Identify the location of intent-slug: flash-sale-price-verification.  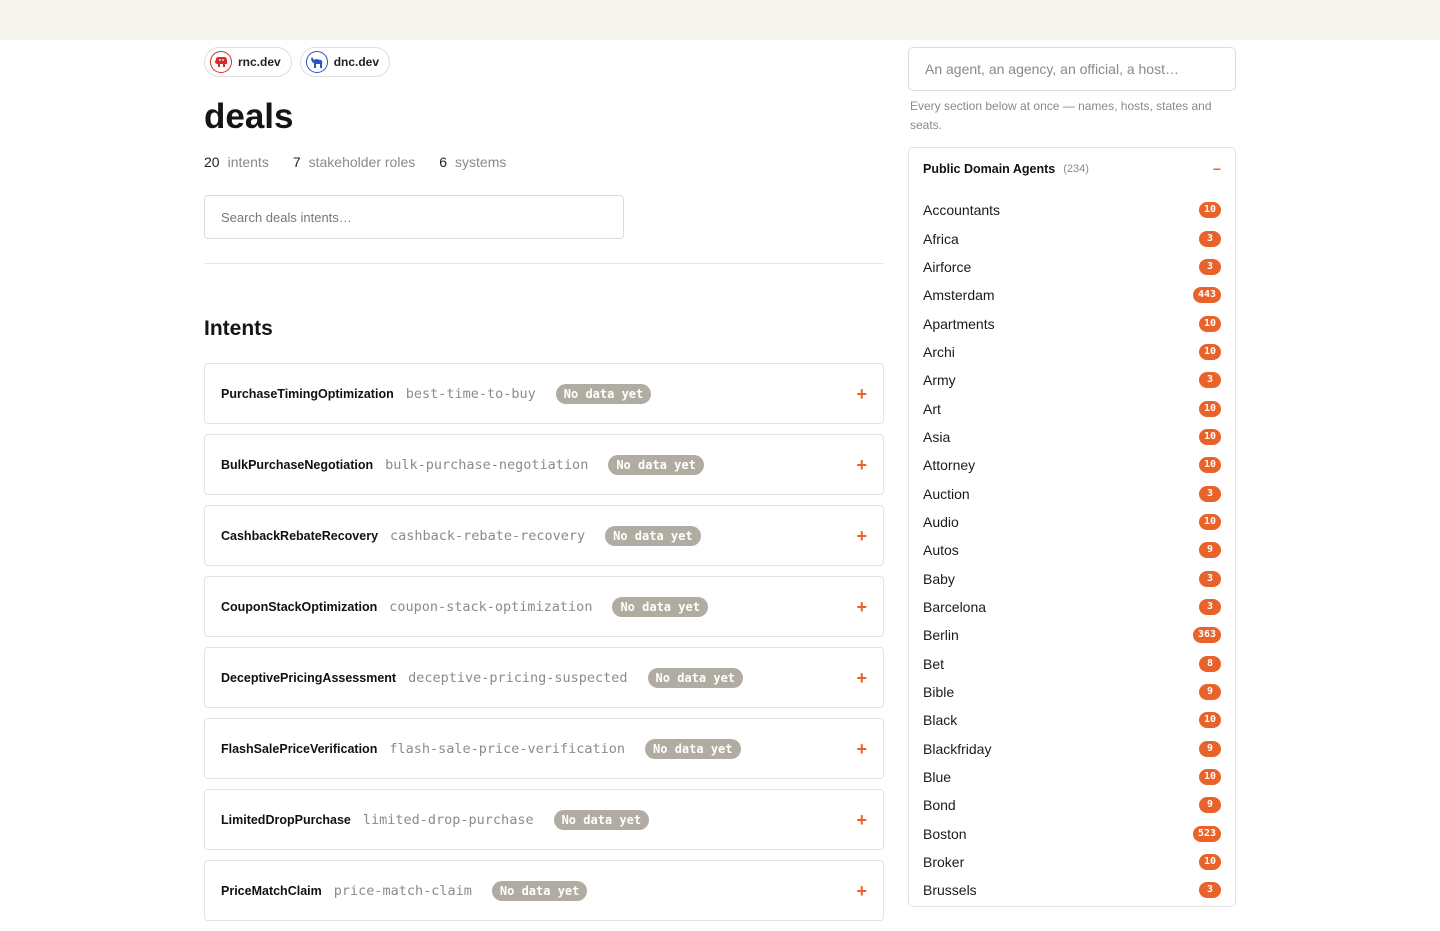
(507, 748).